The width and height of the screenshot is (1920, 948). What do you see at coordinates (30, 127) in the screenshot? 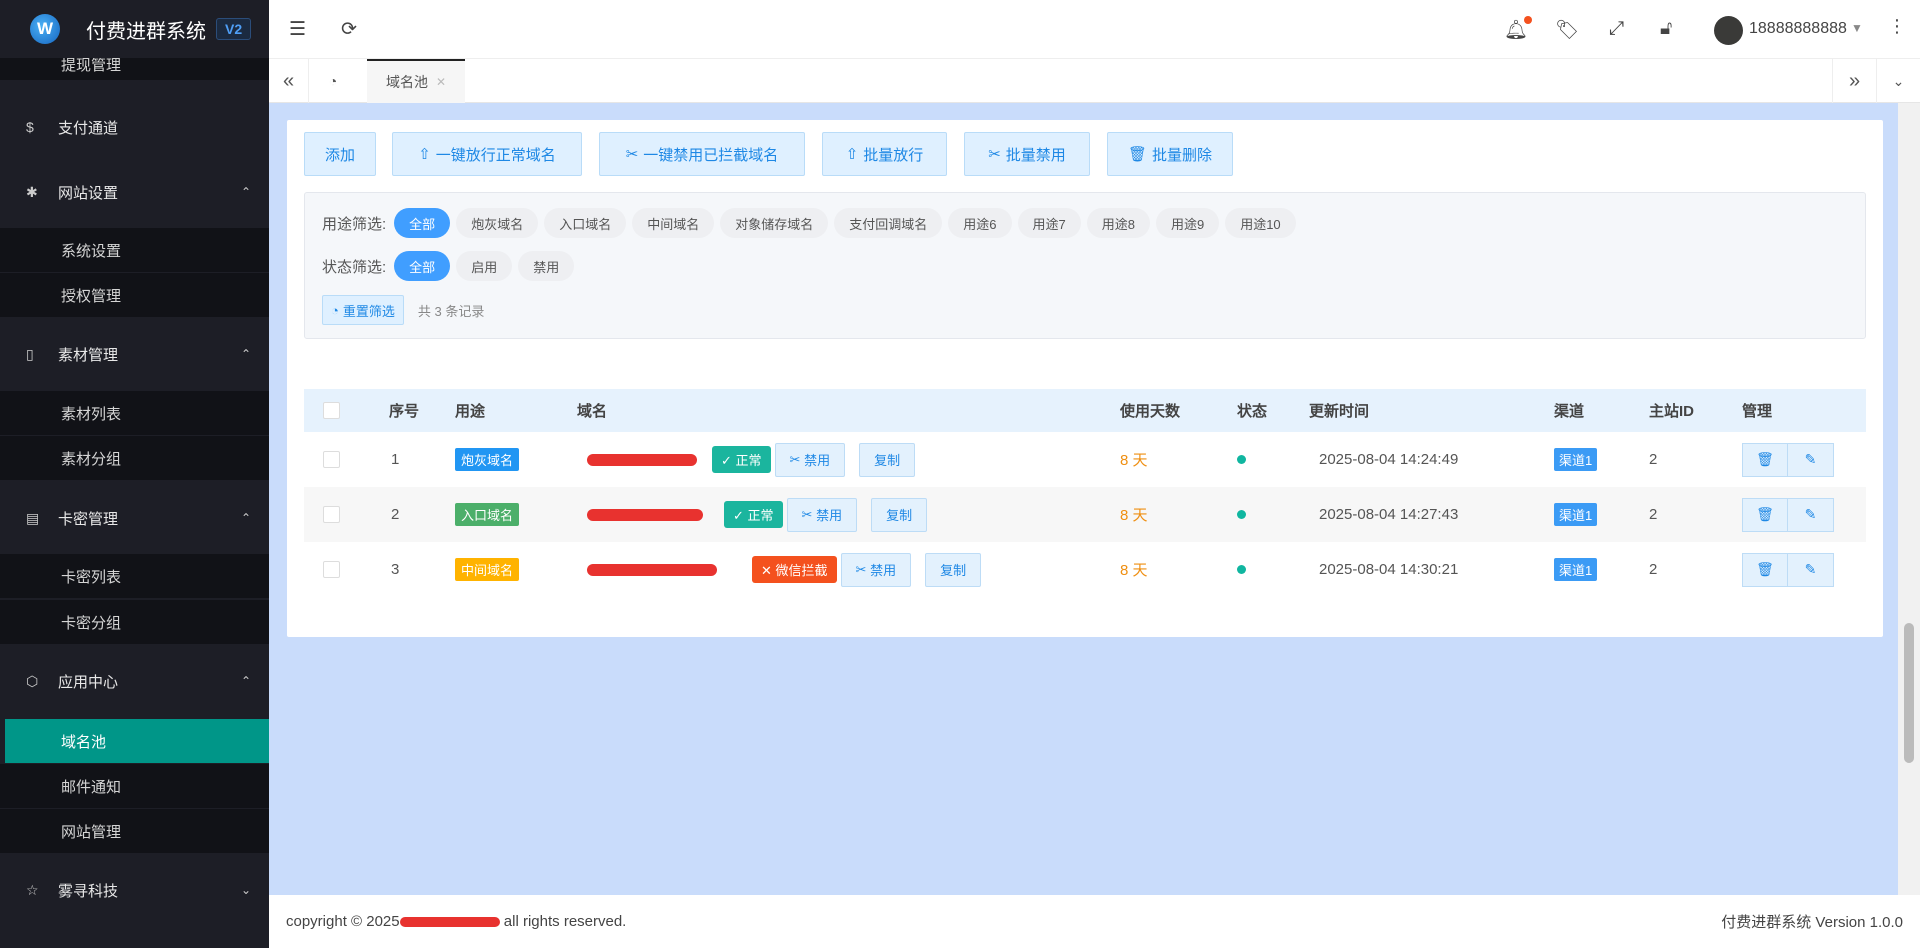
I see `dollar-icon: $` at bounding box center [30, 127].